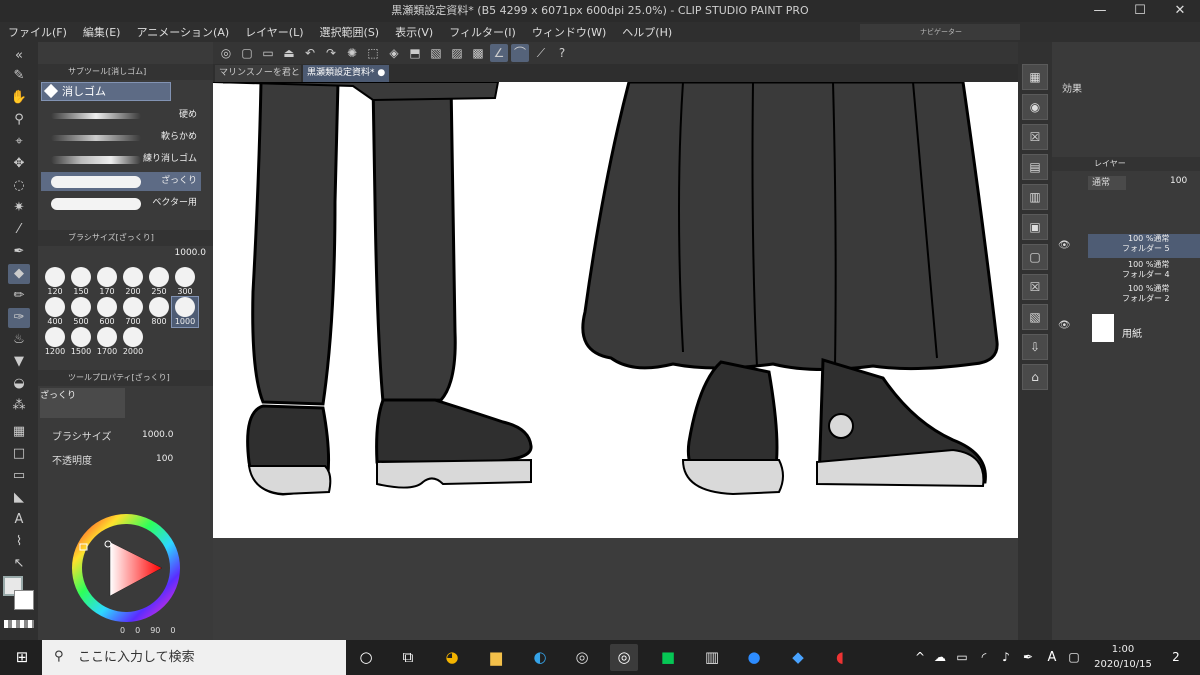  Describe the element at coordinates (1035, 167) in the screenshot. I see `layer-property-icon: ▤` at that location.